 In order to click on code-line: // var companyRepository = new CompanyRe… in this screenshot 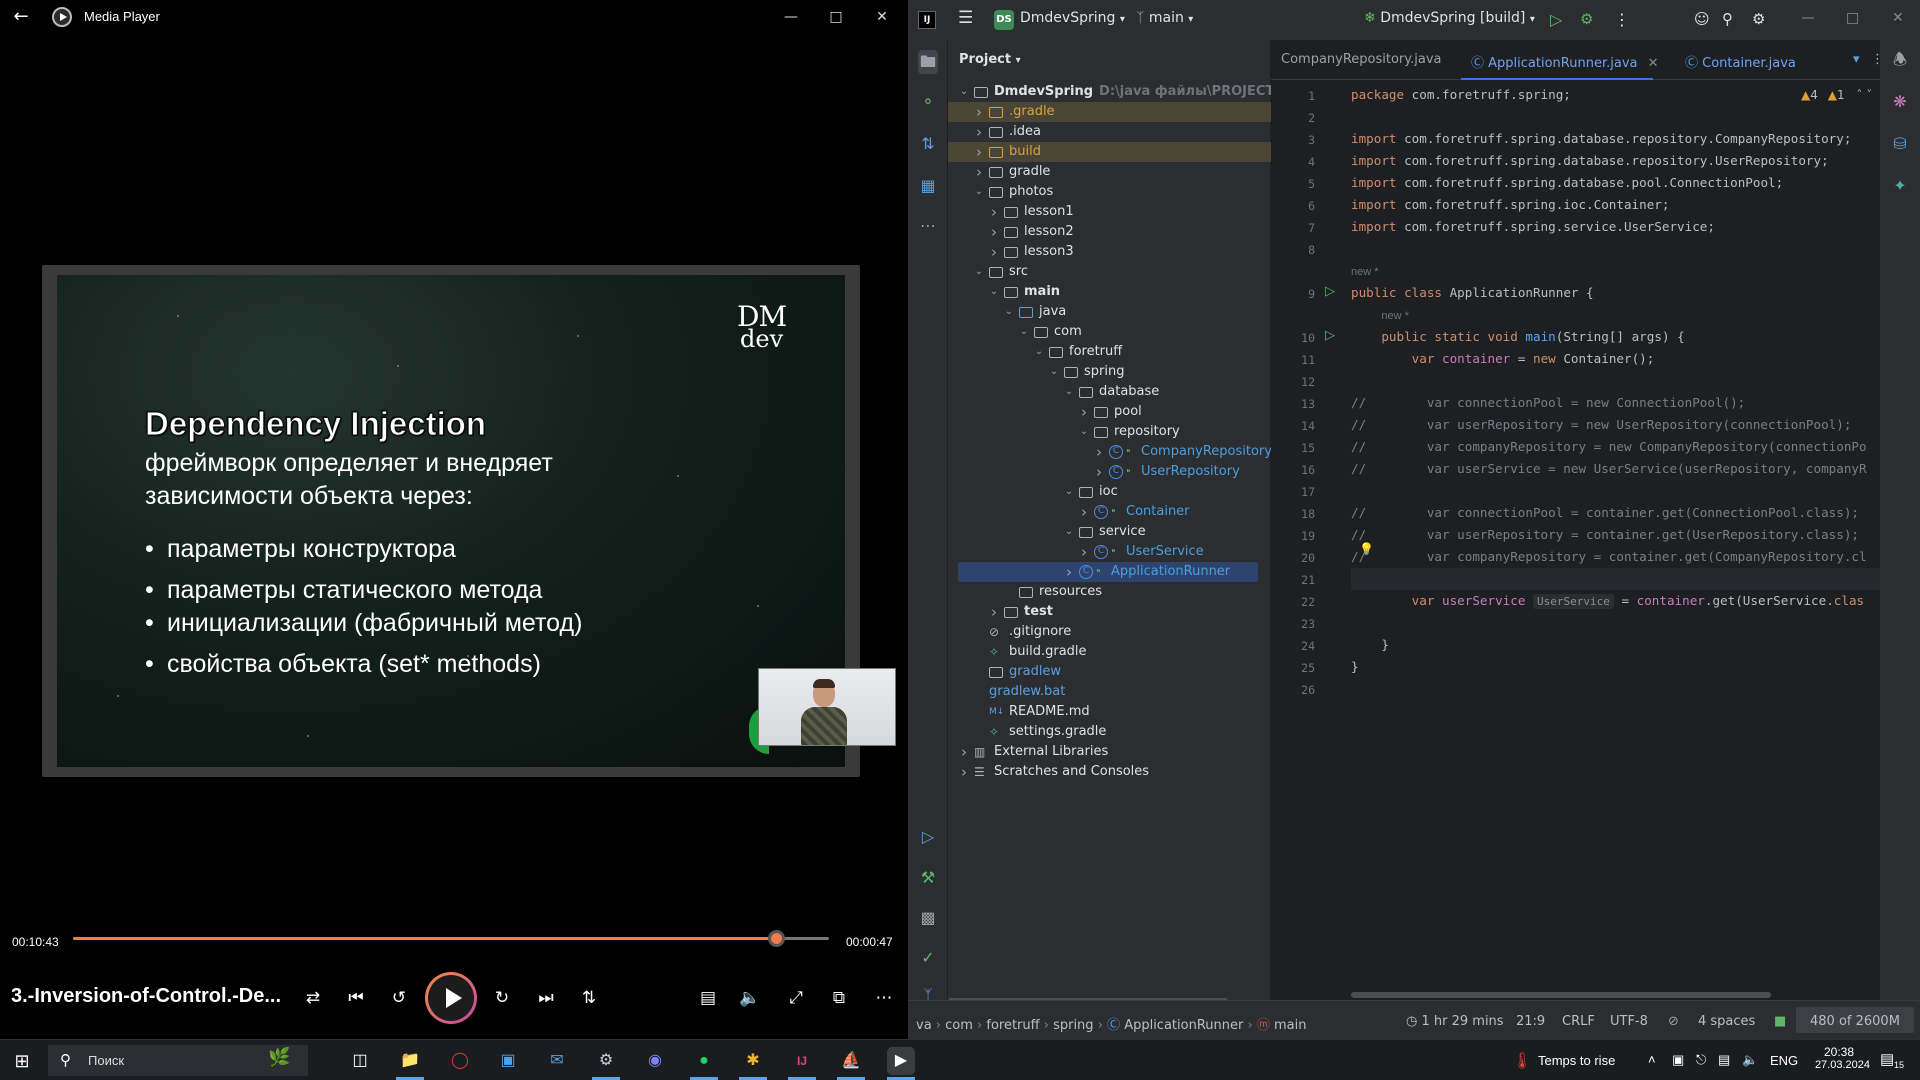, I will do `click(1615, 447)`.